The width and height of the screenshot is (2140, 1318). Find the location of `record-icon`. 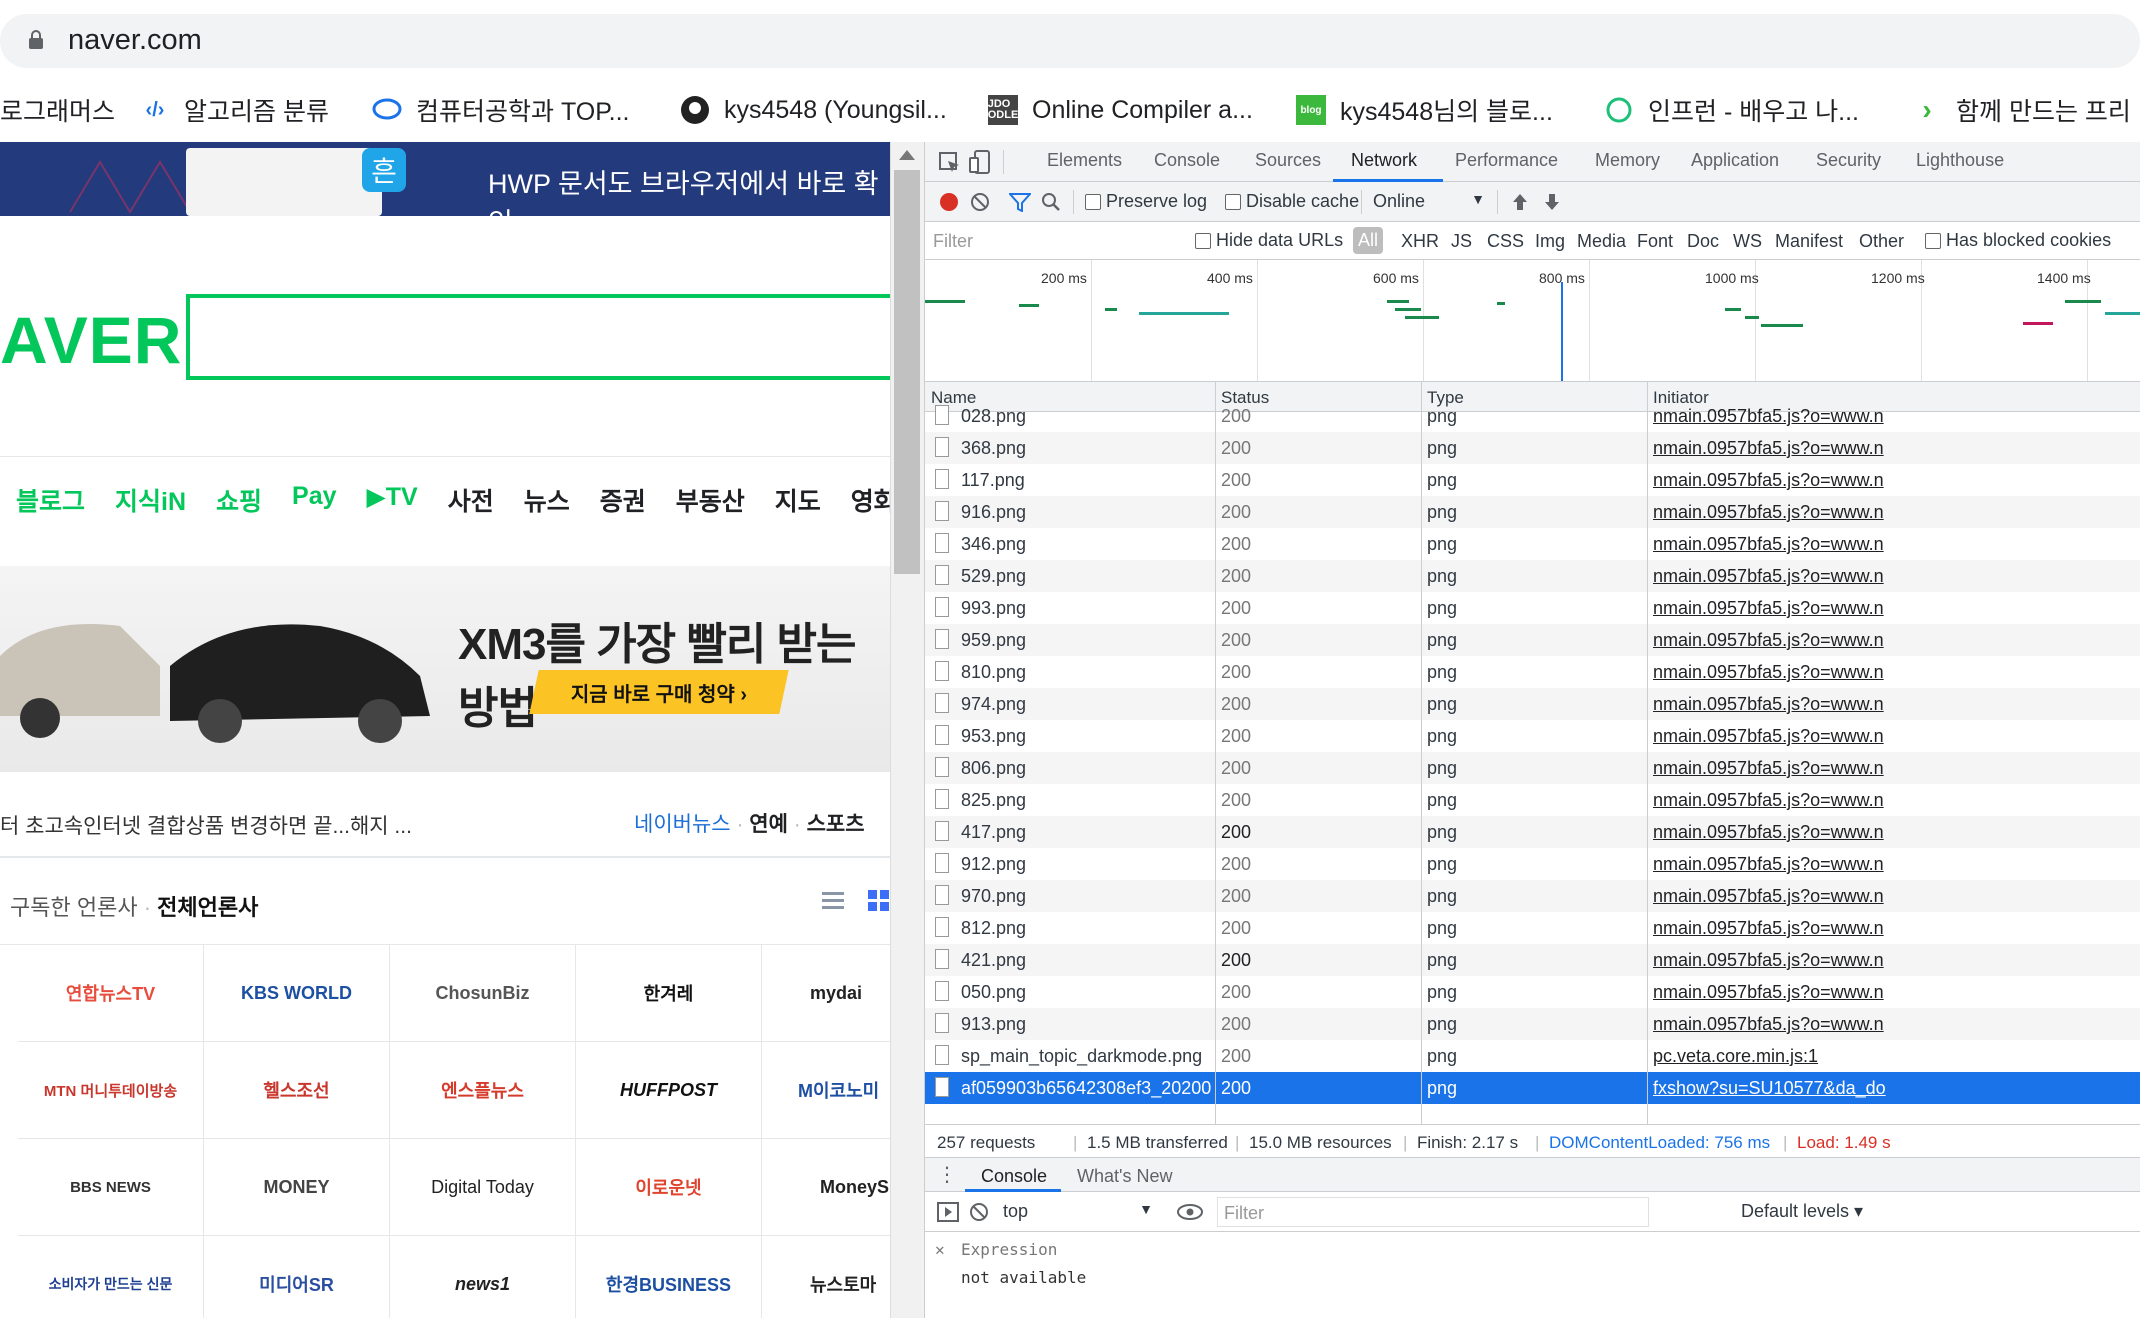

record-icon is located at coordinates (949, 202).